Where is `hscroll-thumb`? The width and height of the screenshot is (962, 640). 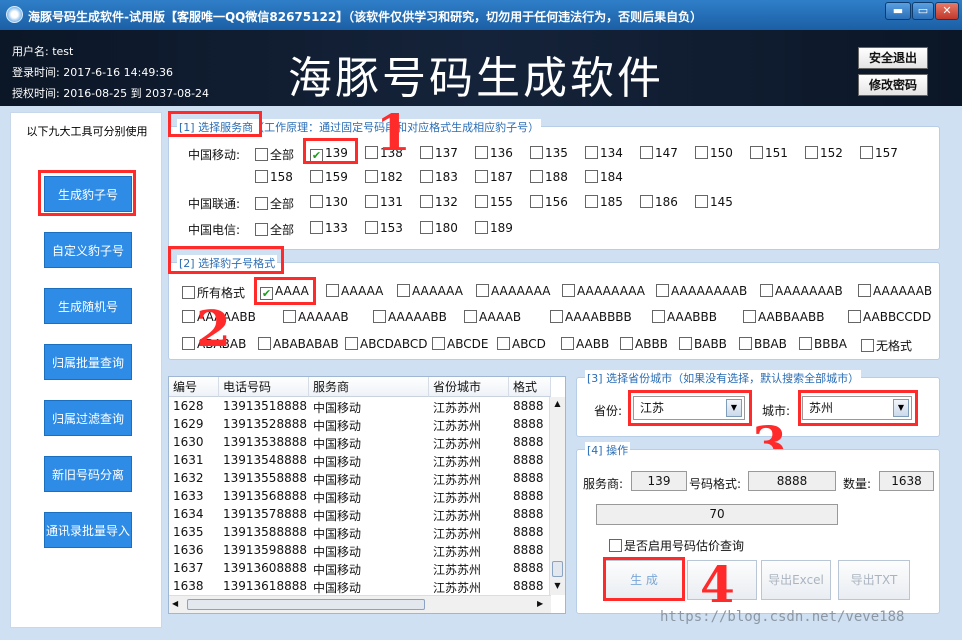 hscroll-thumb is located at coordinates (306, 604).